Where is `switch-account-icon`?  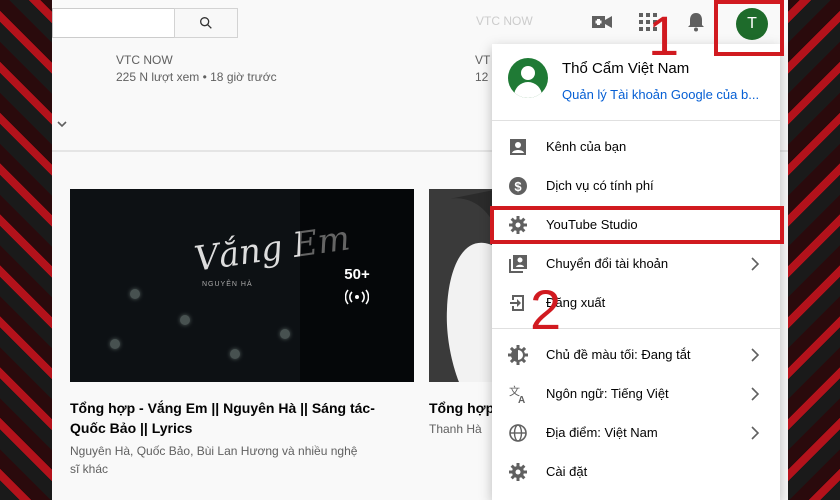
switch-account-icon is located at coordinates (518, 264).